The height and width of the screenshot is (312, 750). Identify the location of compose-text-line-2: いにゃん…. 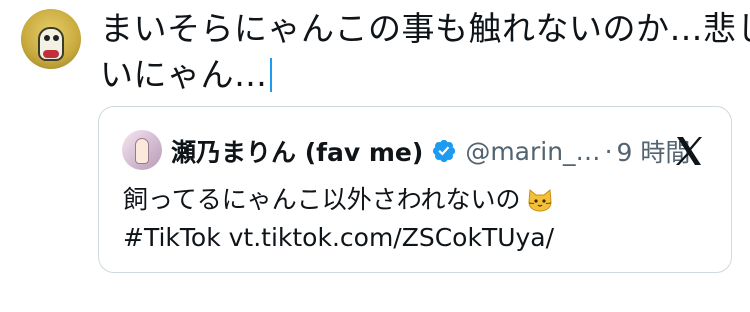
(410, 75).